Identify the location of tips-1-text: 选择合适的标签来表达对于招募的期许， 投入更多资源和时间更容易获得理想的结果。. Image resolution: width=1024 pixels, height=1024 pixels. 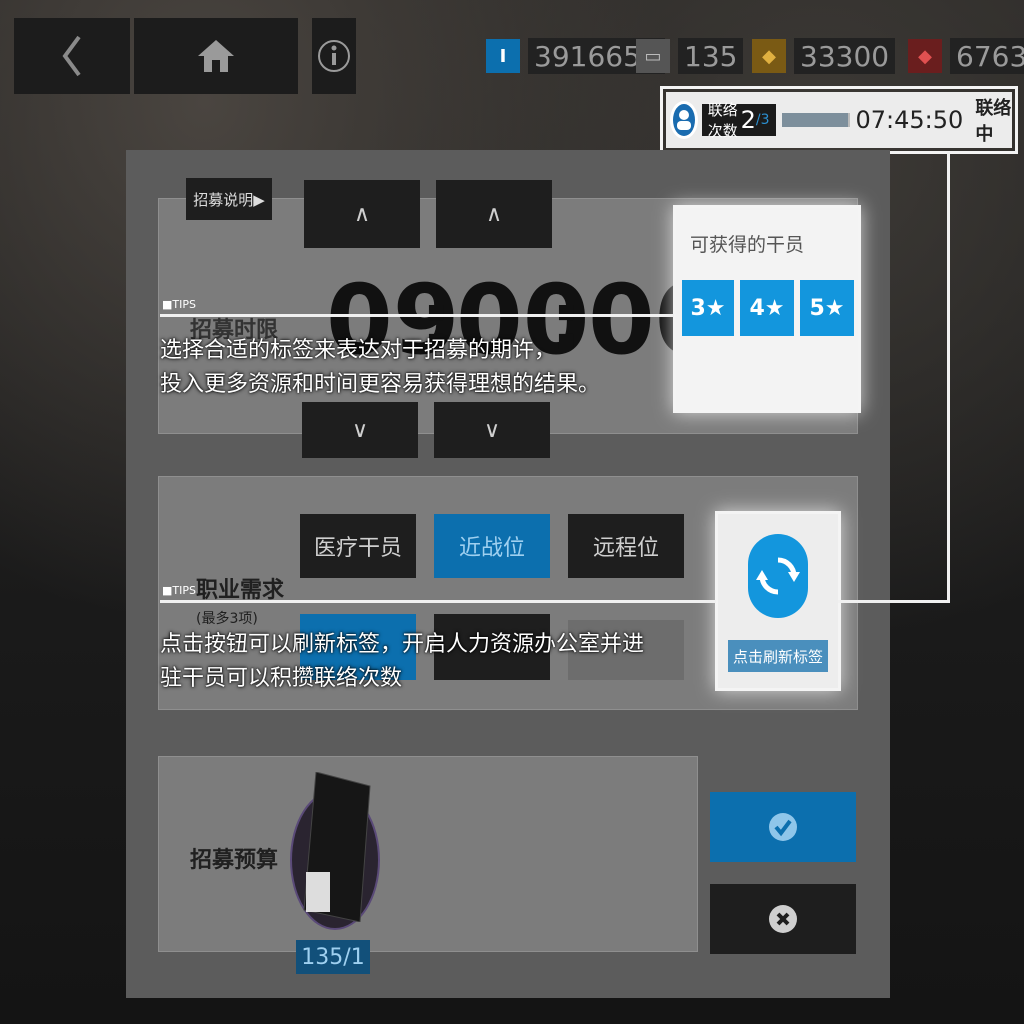
(380, 367).